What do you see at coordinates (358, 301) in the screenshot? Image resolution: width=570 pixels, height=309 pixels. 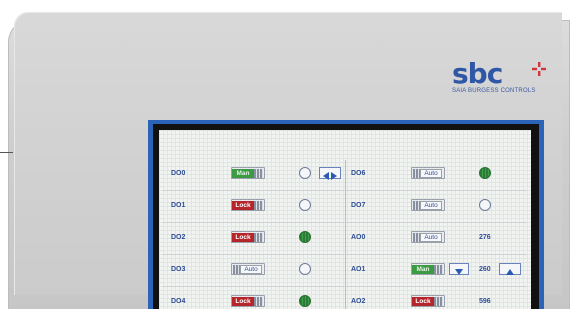 I see `io-label: AO2` at bounding box center [358, 301].